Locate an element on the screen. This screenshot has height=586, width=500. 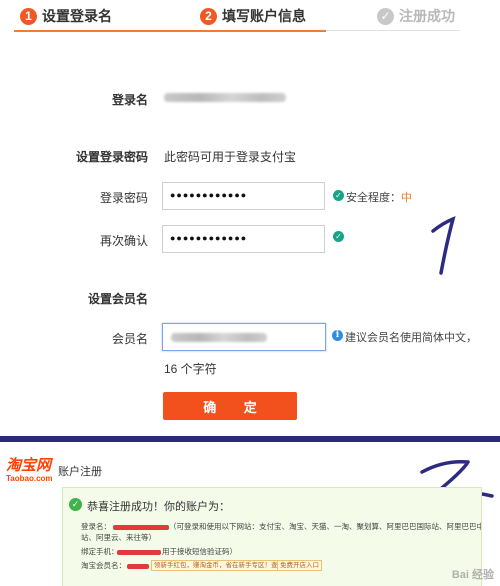
strength-label: 安全程度： is located at coordinates (373, 198).